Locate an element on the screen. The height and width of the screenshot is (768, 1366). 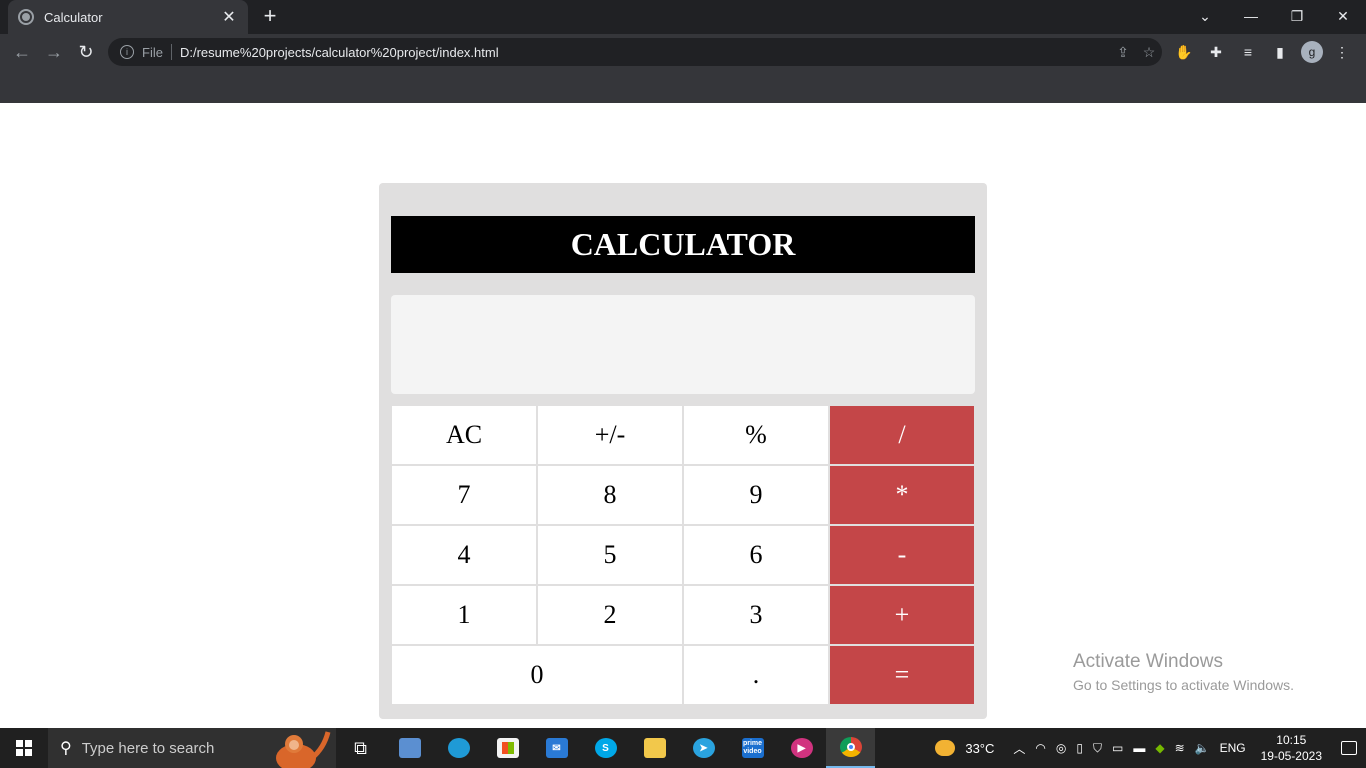
key-add-button: + is located at coordinates (902, 615).